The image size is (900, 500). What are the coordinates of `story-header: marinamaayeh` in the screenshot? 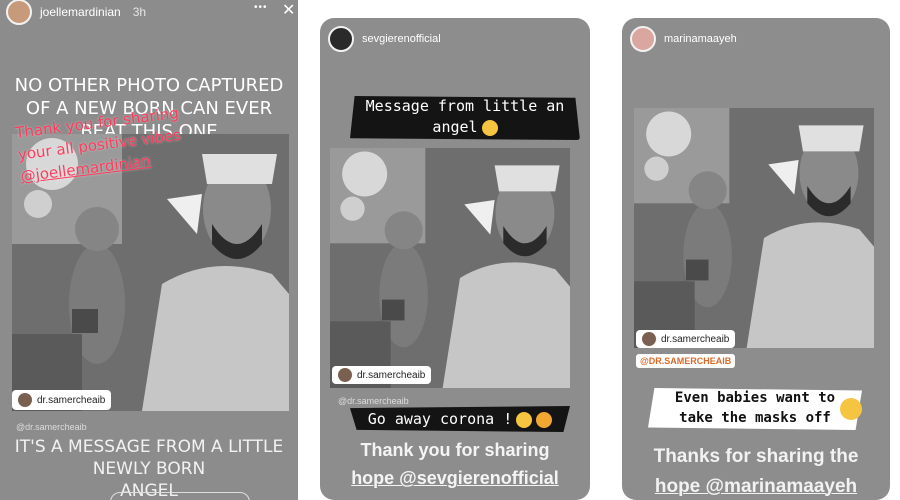 It's located at (683, 39).